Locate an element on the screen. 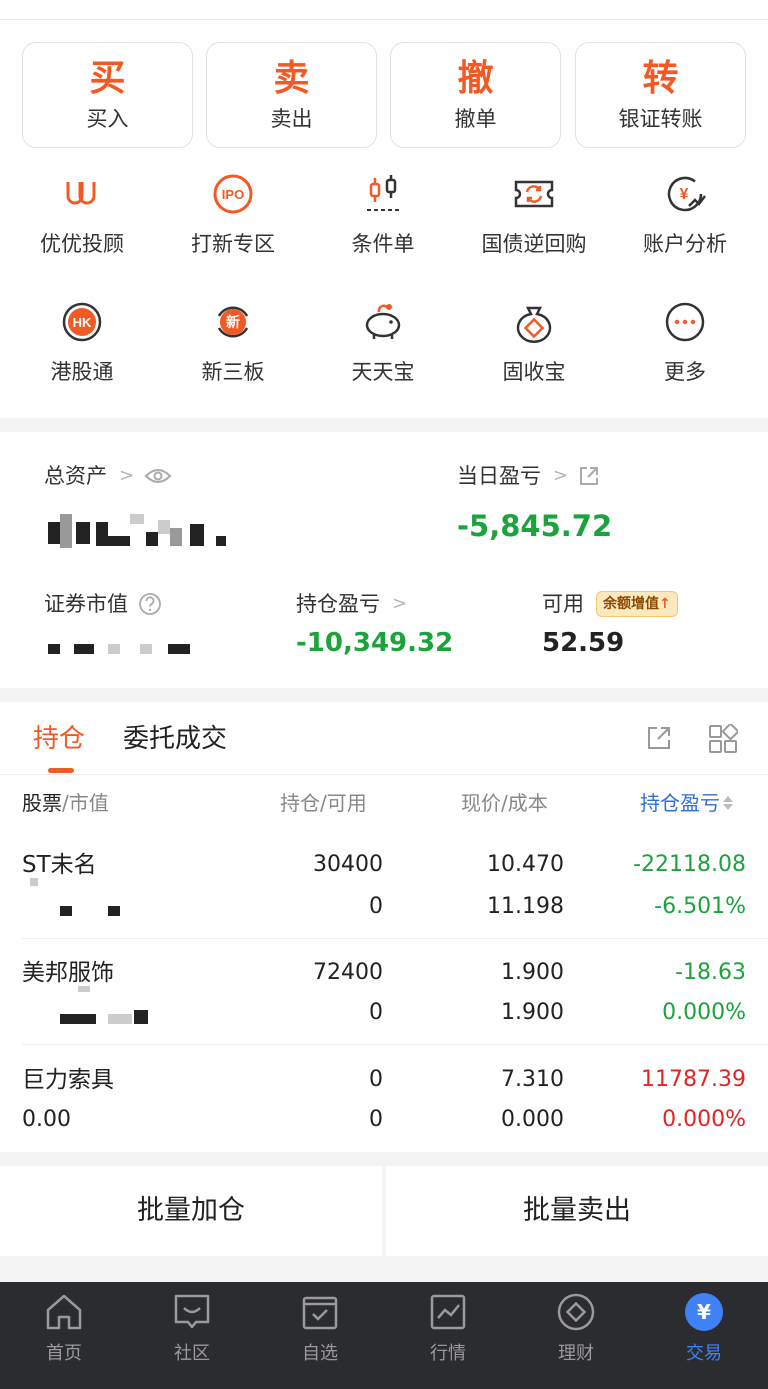  nav-watchlist: 自选 is located at coordinates (320, 1335).